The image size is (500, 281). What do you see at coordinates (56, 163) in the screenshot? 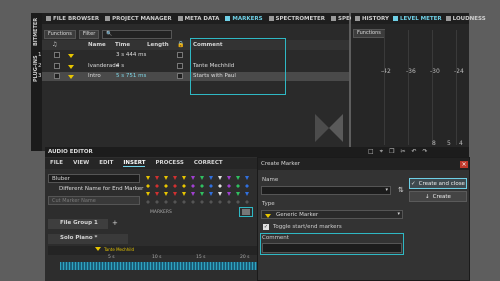
I see `tab-file: FILE` at bounding box center [56, 163].